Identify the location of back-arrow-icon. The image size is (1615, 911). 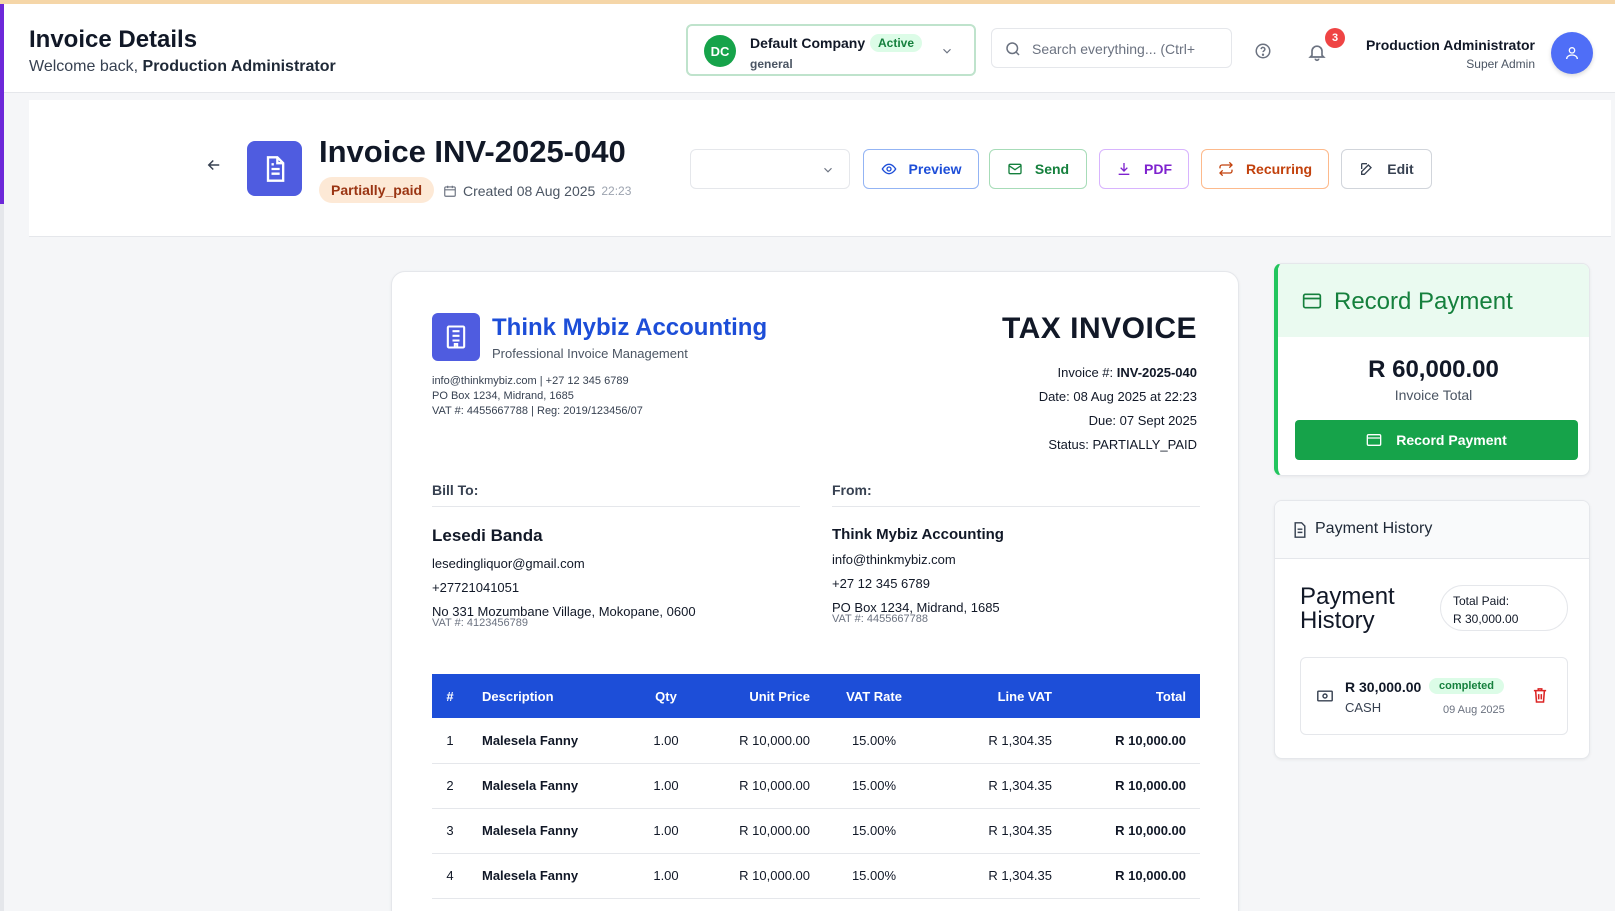
(214, 165).